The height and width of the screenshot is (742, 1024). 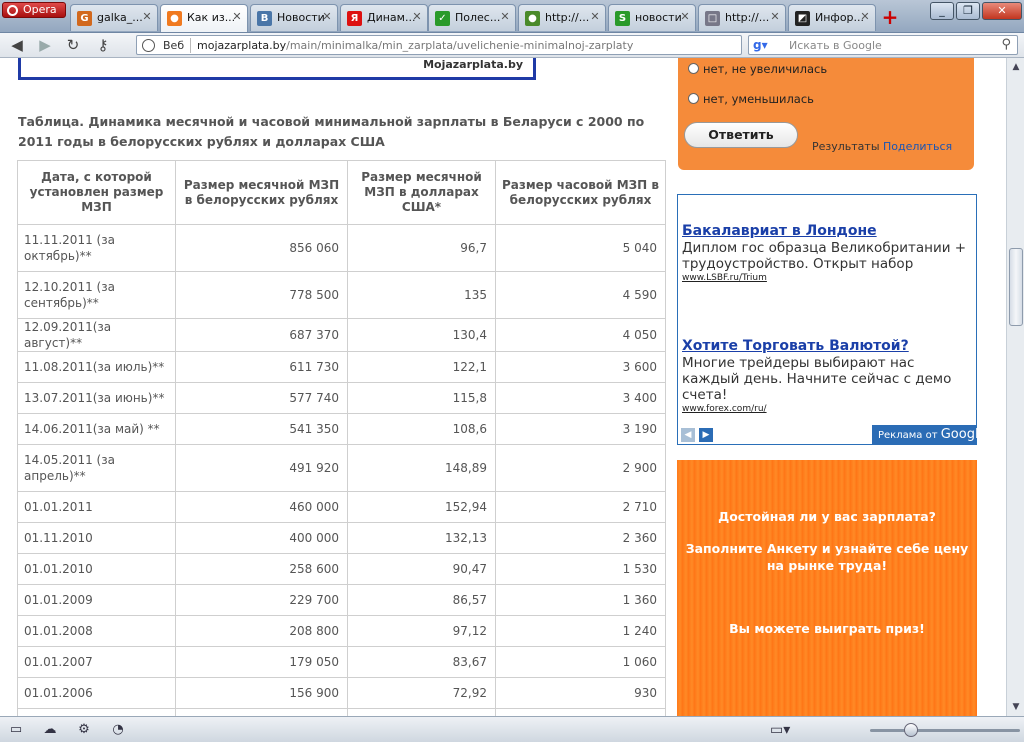 What do you see at coordinates (118, 730) in the screenshot?
I see `speed-dial-icon: ◔` at bounding box center [118, 730].